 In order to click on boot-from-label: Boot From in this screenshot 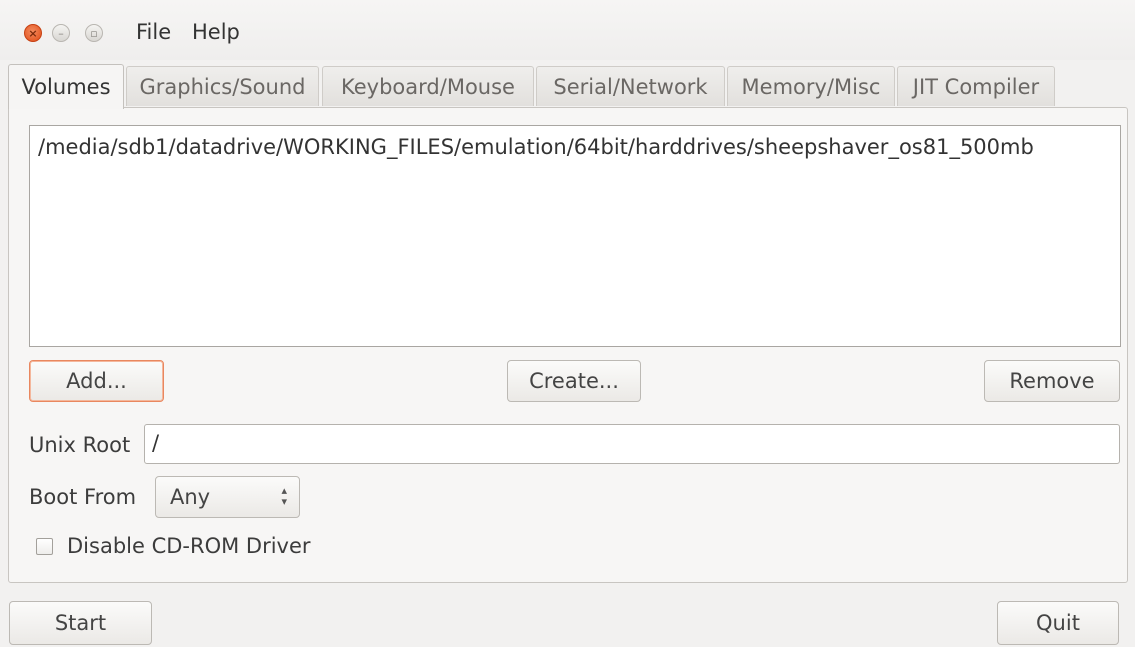, I will do `click(83, 497)`.